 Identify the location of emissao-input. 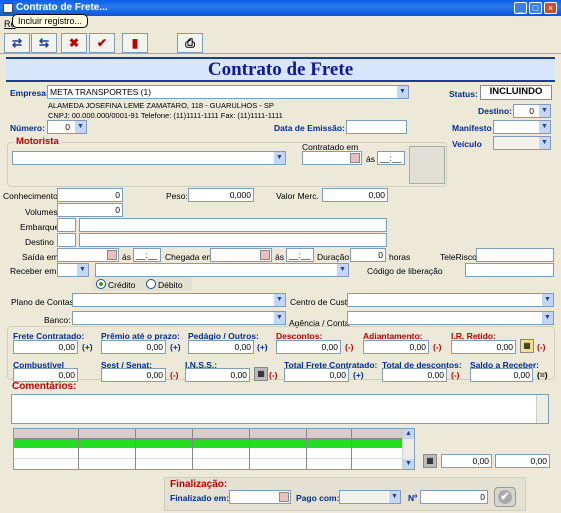
(376, 127).